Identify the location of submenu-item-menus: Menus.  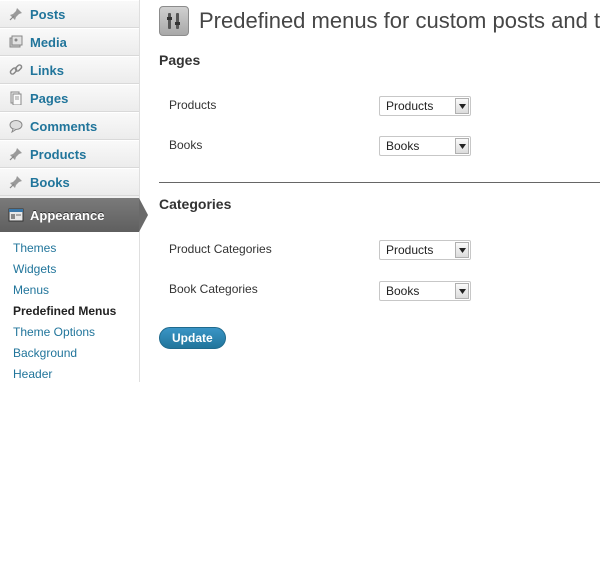
(69, 290).